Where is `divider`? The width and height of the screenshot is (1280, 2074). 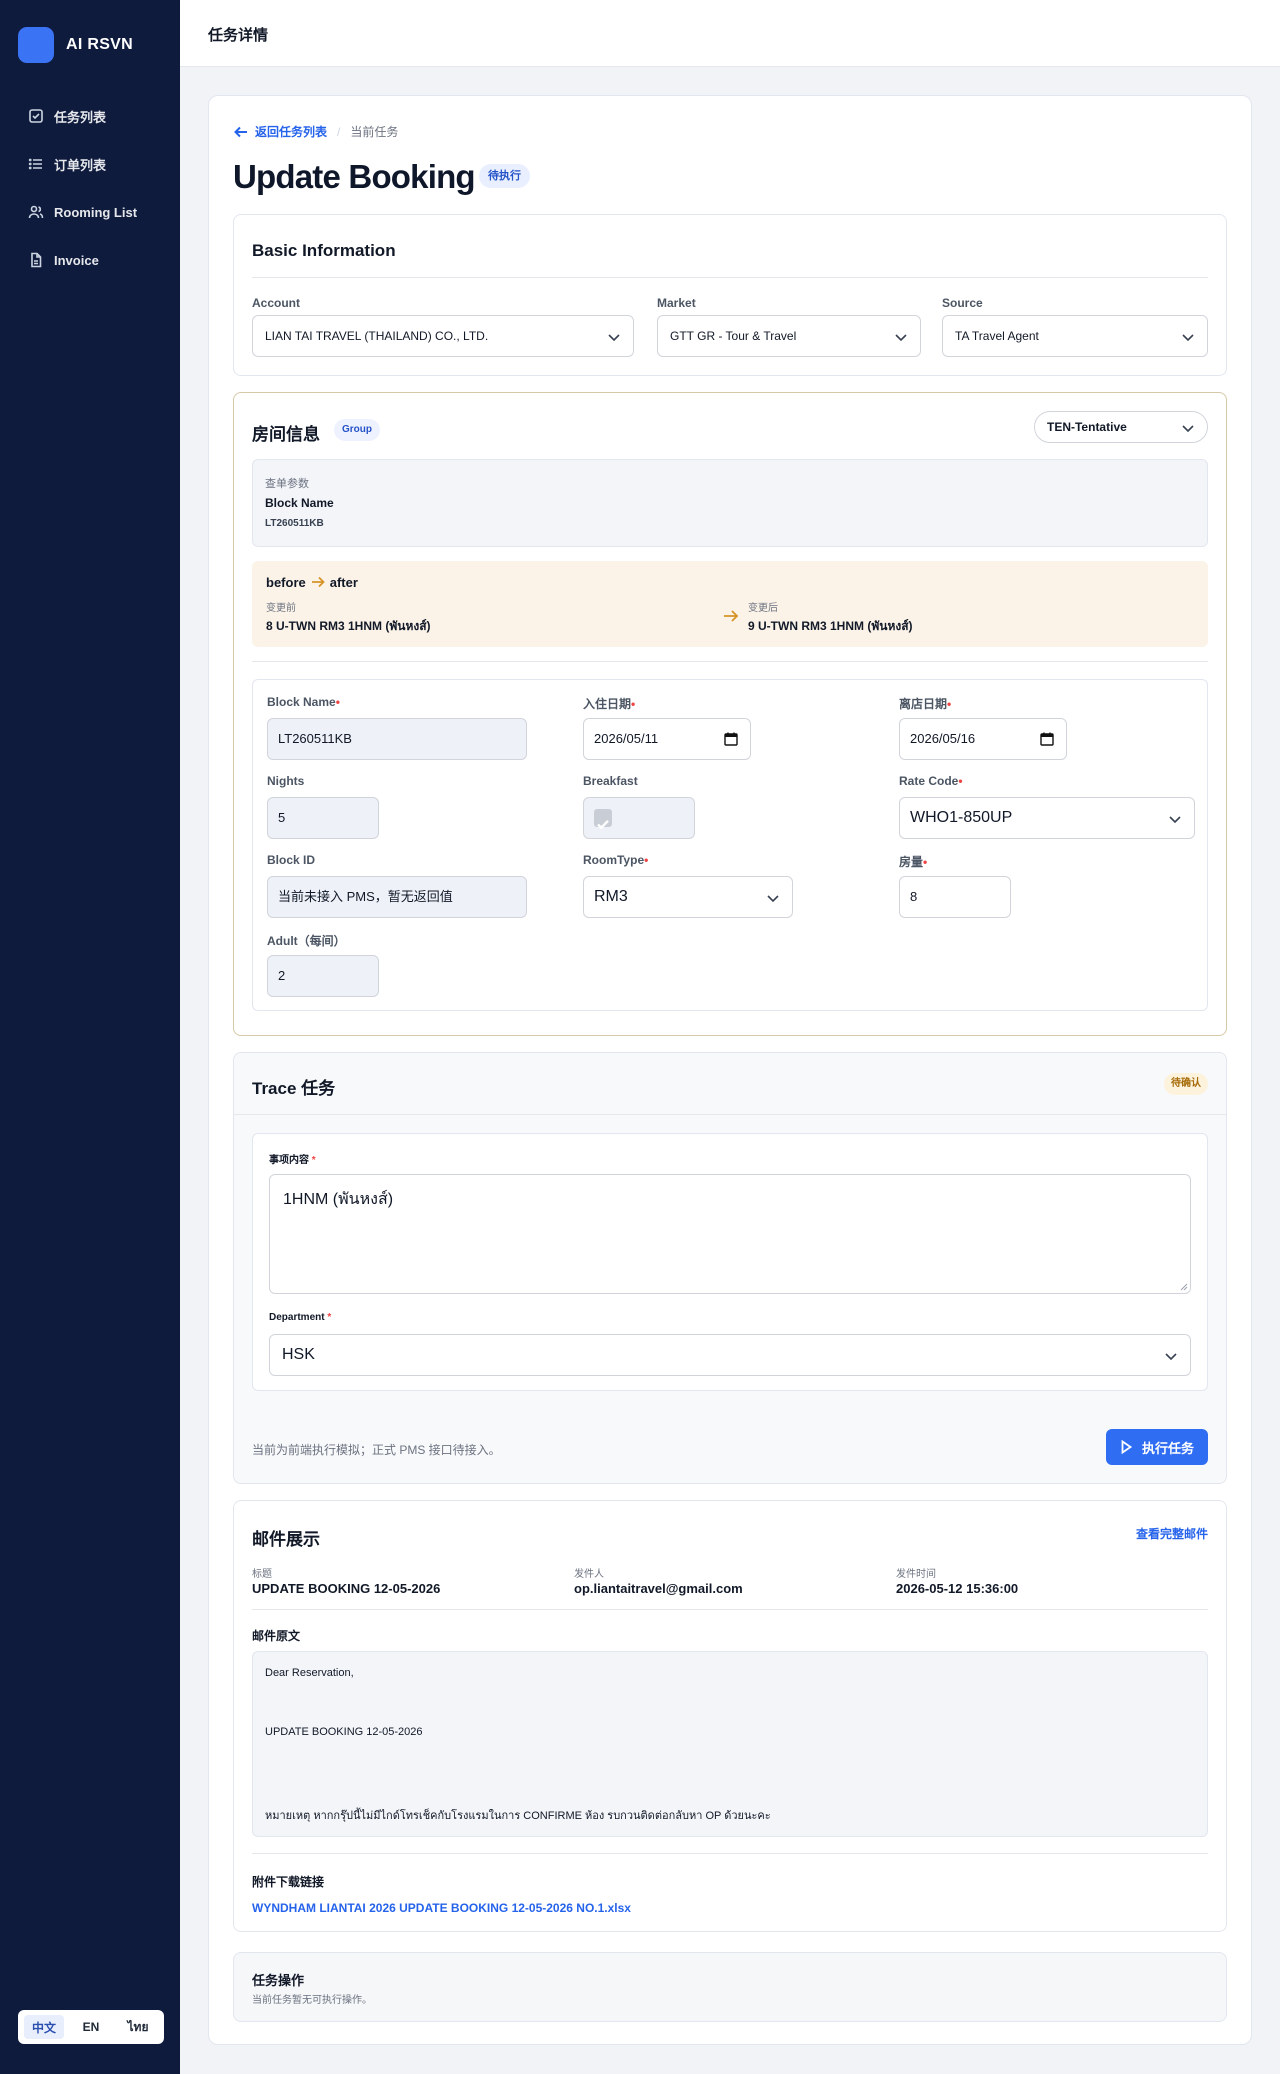 divider is located at coordinates (730, 277).